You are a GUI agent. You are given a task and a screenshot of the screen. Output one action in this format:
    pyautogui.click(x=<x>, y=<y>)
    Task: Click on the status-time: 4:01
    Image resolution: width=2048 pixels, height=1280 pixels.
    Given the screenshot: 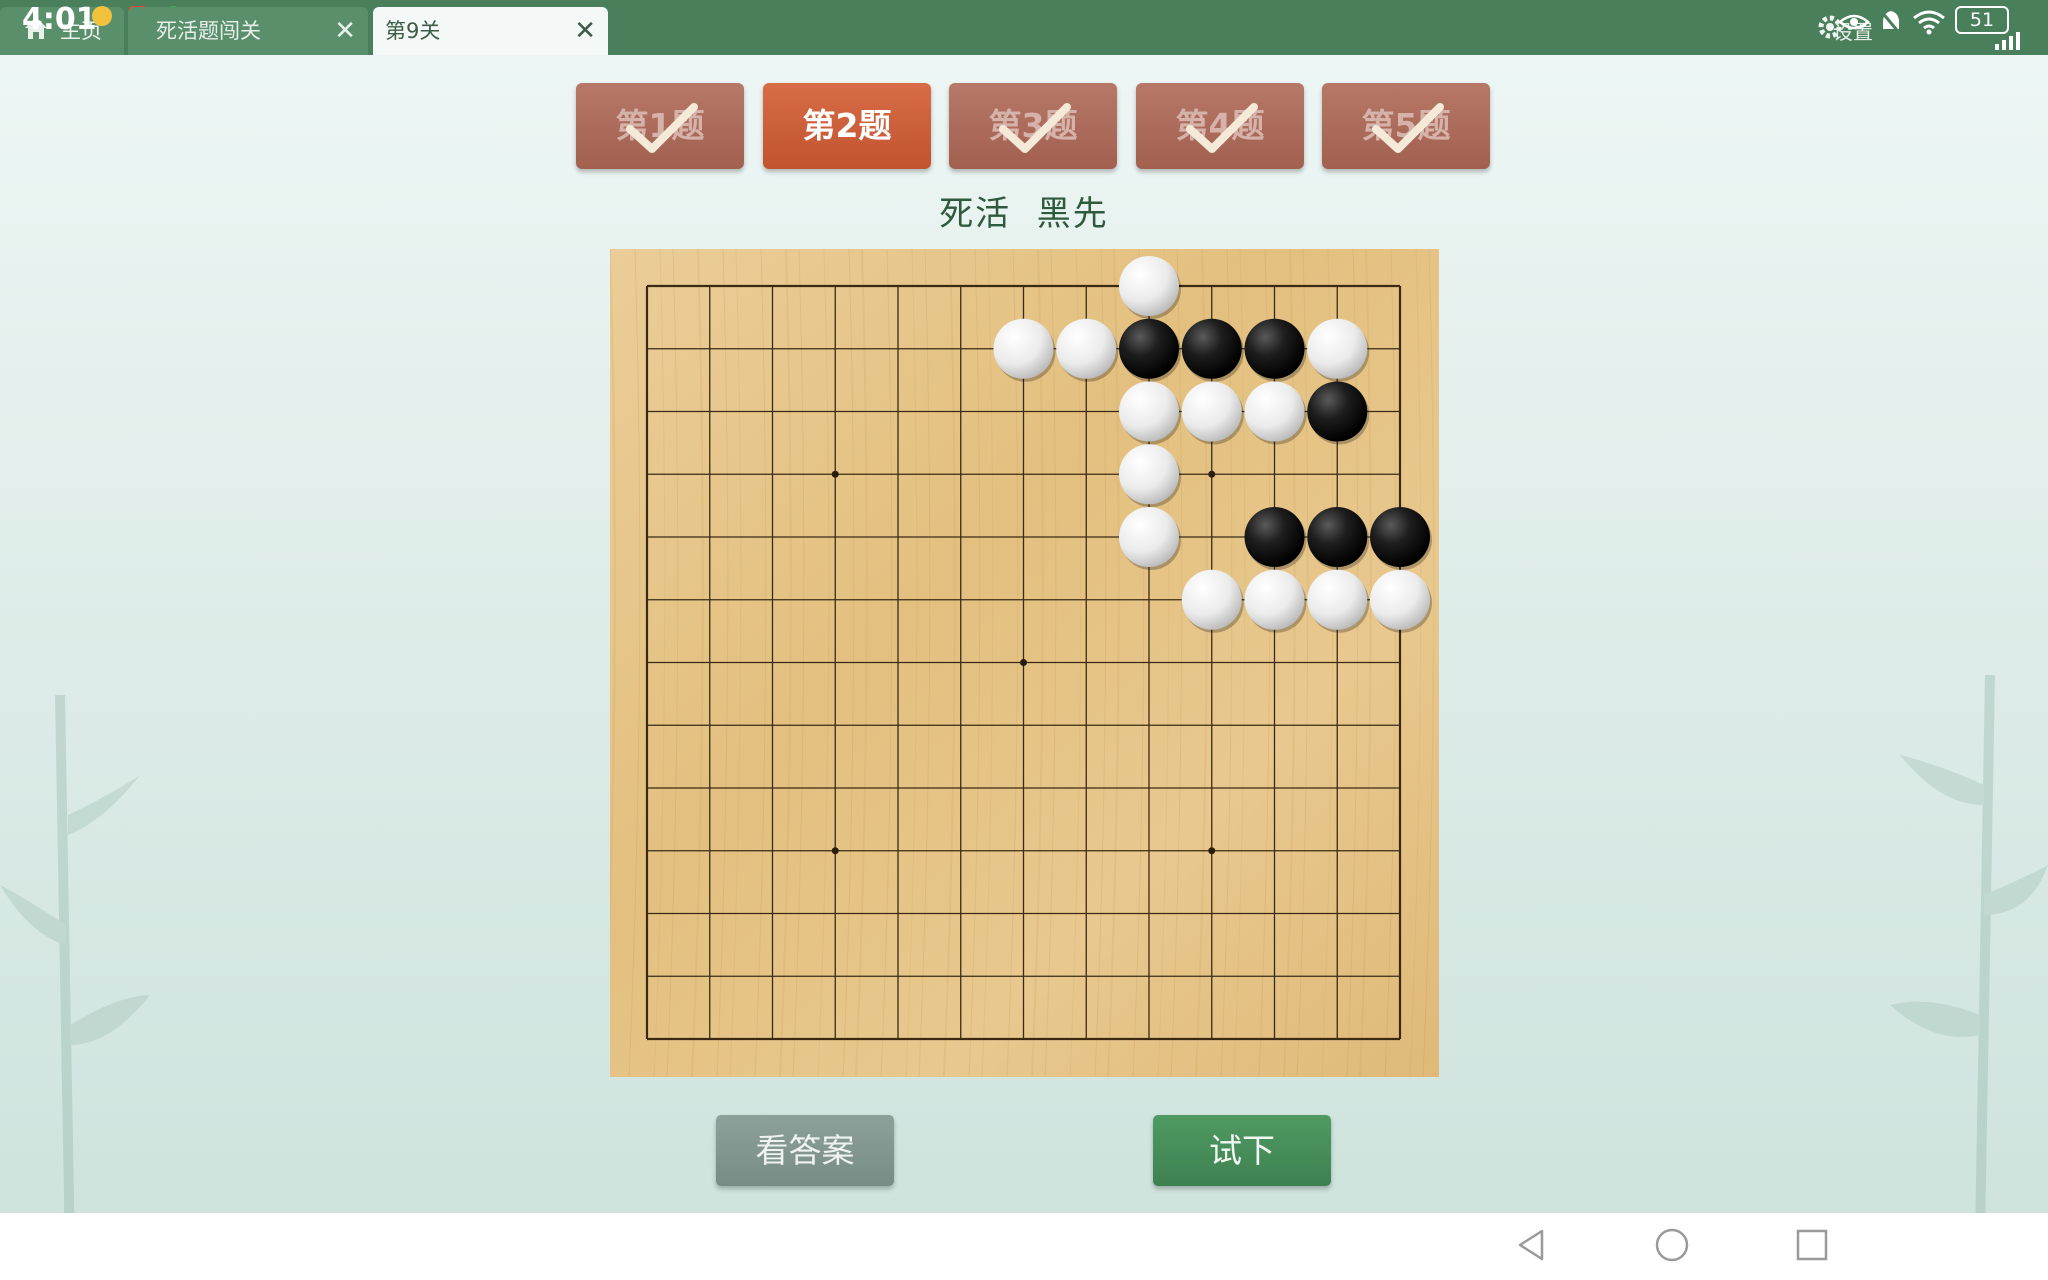 What is the action you would take?
    pyautogui.click(x=59, y=19)
    